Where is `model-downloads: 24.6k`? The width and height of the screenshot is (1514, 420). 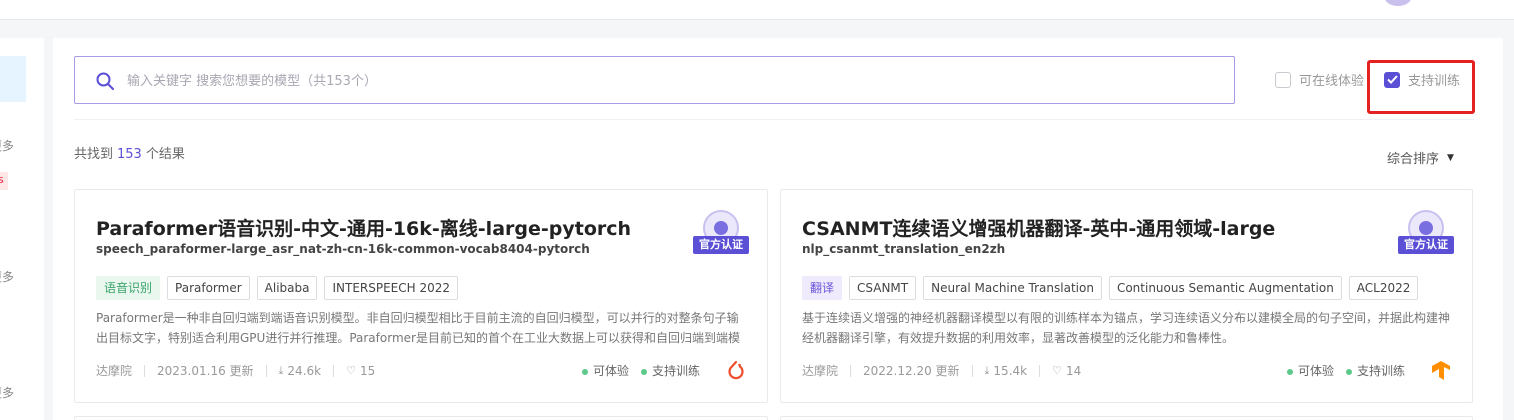
model-downloads: 24.6k is located at coordinates (304, 370).